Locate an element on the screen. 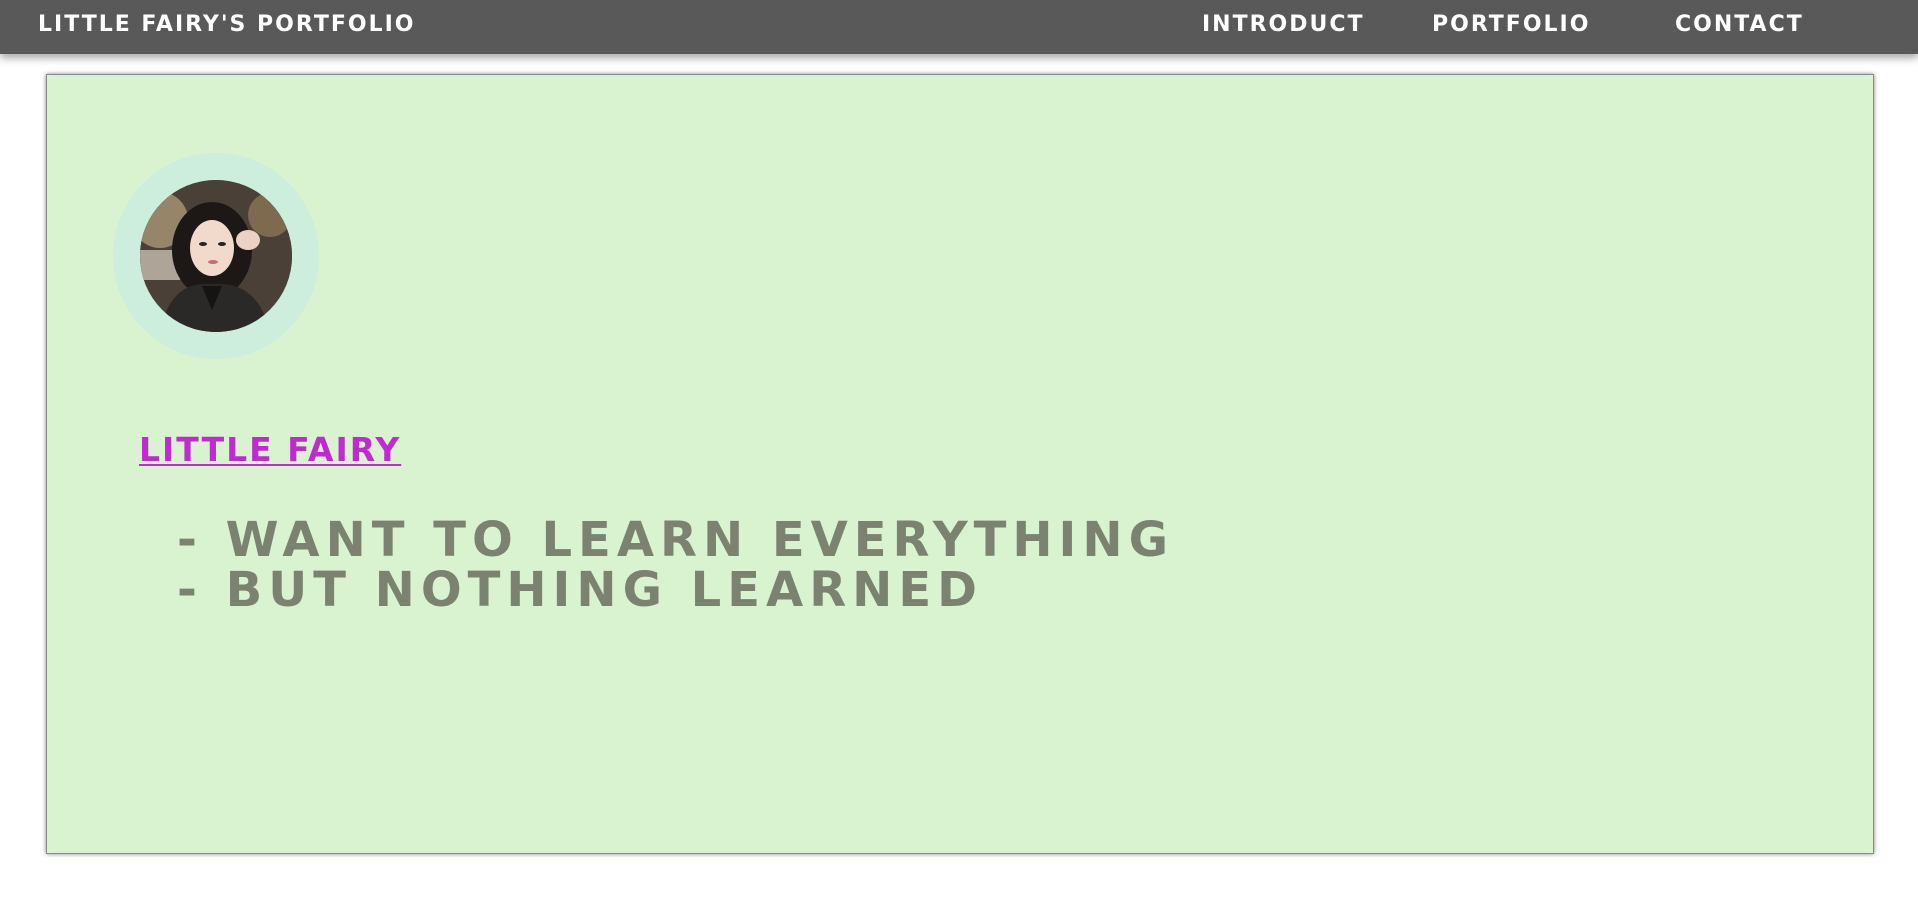 This screenshot has width=1918, height=905. avatar-ring is located at coordinates (216, 256).